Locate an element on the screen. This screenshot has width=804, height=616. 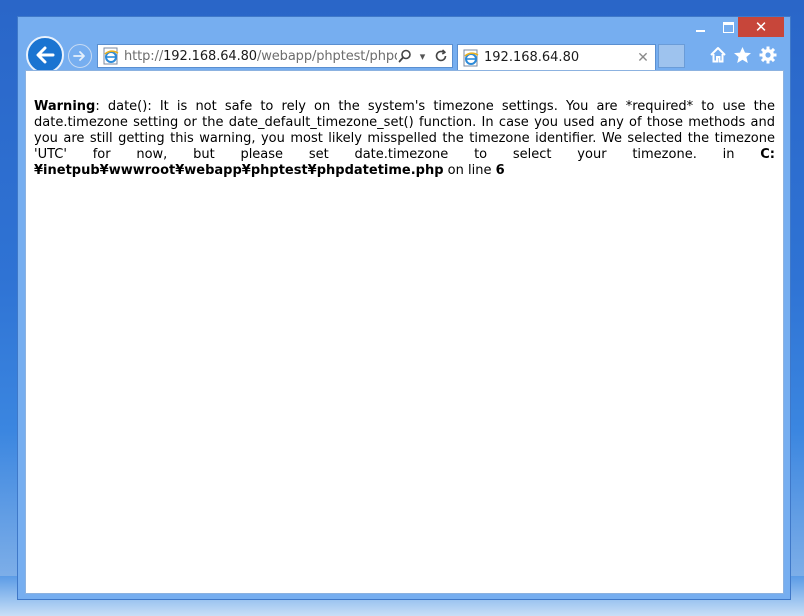
close-icon: ✕ is located at coordinates (761, 27).